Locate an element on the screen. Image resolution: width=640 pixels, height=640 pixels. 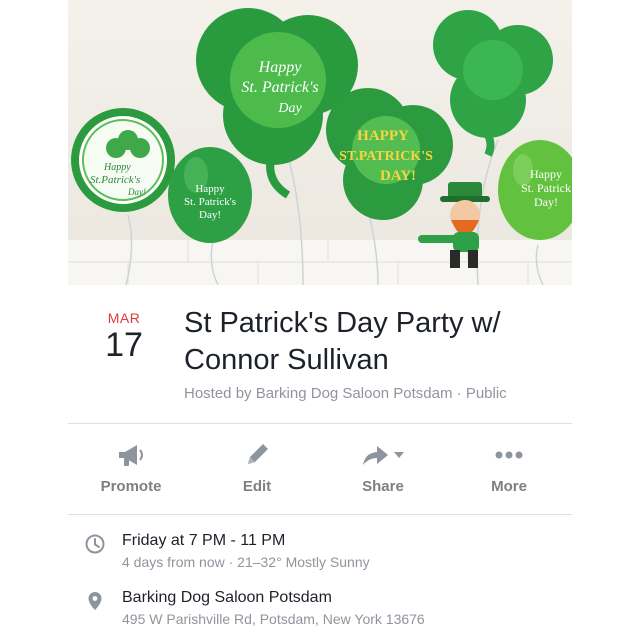
location-pin-icon is located at coordinates (95, 608).